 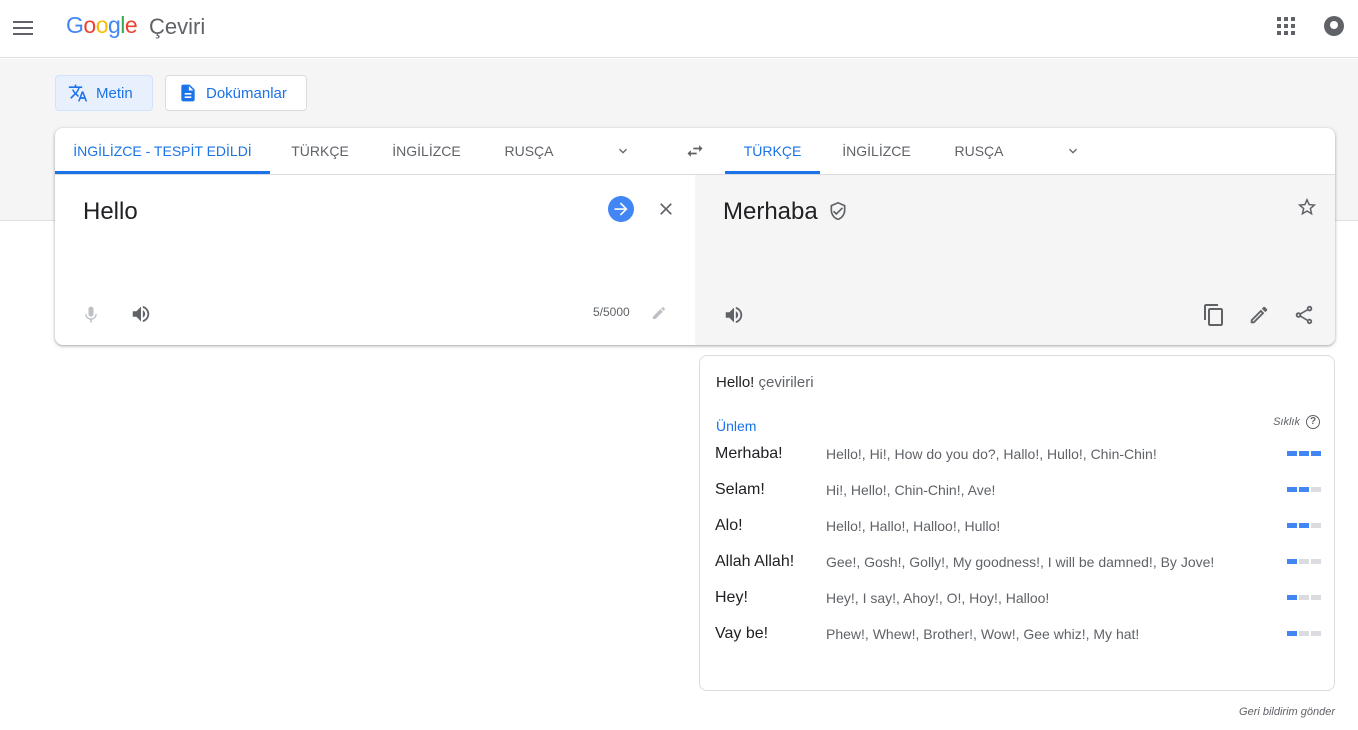 I want to click on microphone-icon, so click(x=91, y=315).